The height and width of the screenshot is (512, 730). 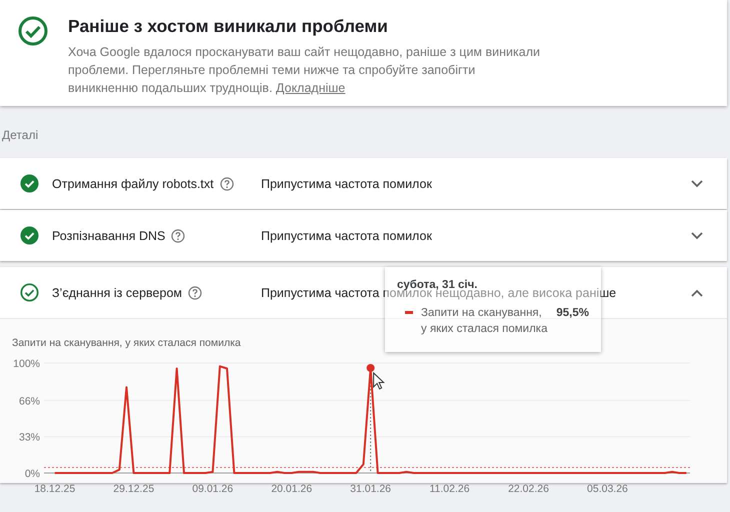 I want to click on x-axis-label: 18.12.25, so click(x=55, y=489).